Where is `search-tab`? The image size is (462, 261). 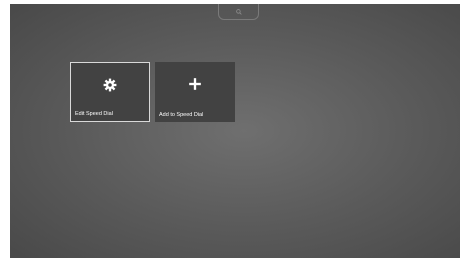
search-tab is located at coordinates (238, 12).